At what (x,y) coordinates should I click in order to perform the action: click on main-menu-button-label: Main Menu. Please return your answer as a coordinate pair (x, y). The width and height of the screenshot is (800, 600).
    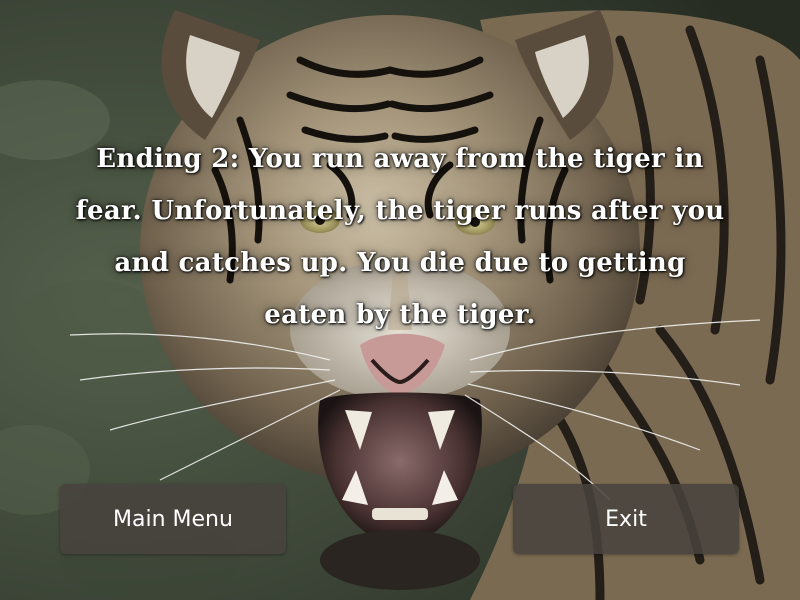
    Looking at the image, I should click on (173, 519).